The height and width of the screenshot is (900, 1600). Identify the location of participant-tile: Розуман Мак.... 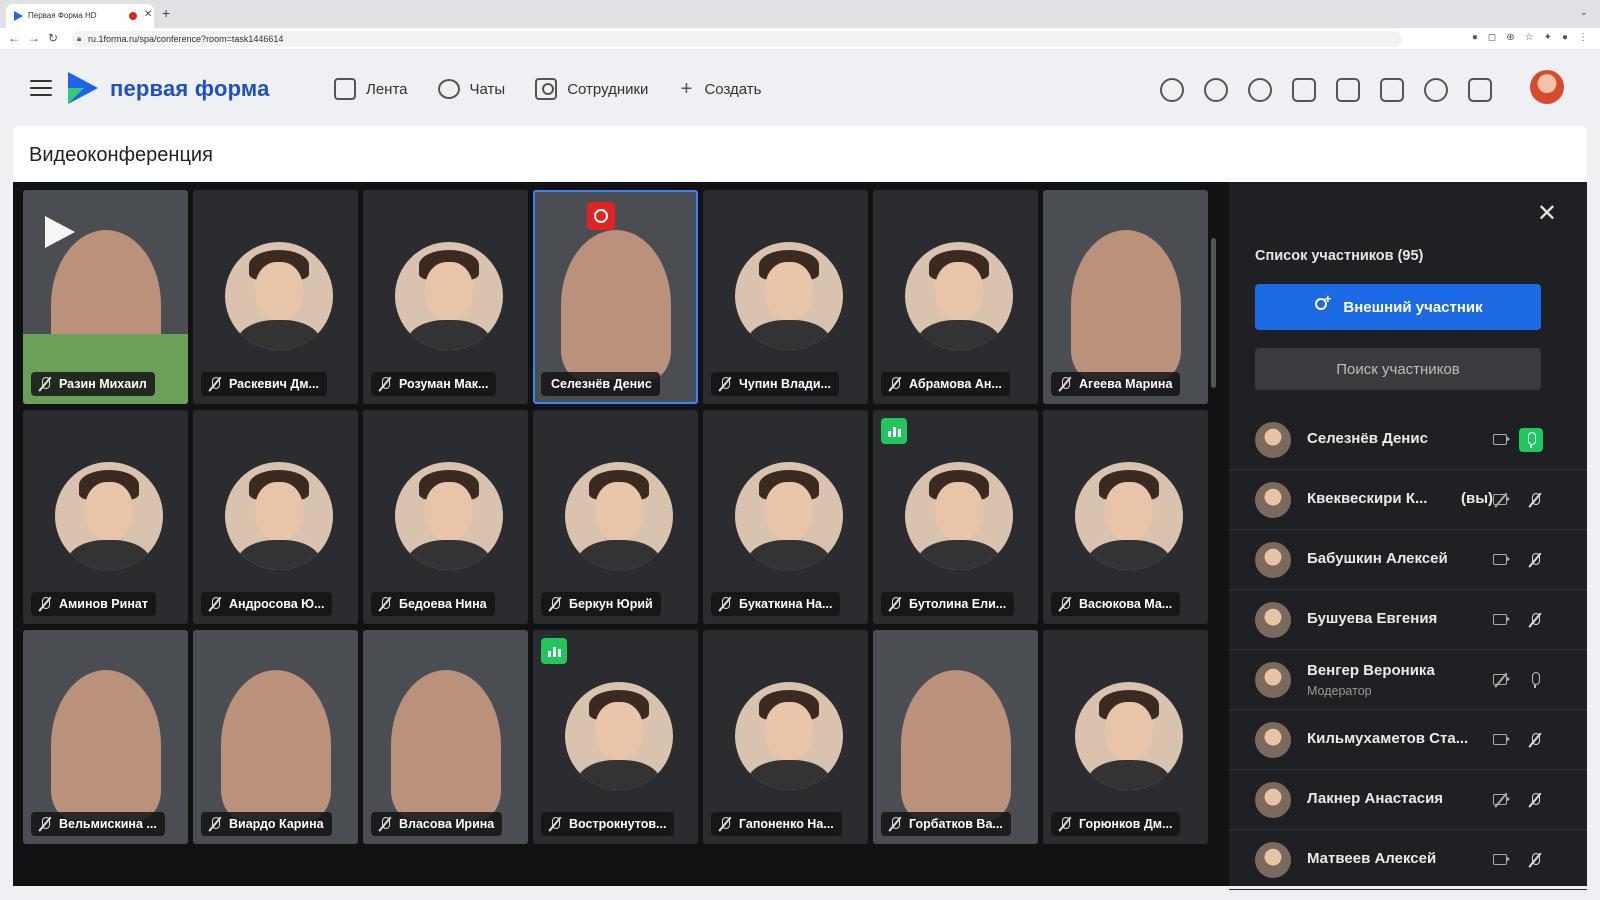
(445, 297).